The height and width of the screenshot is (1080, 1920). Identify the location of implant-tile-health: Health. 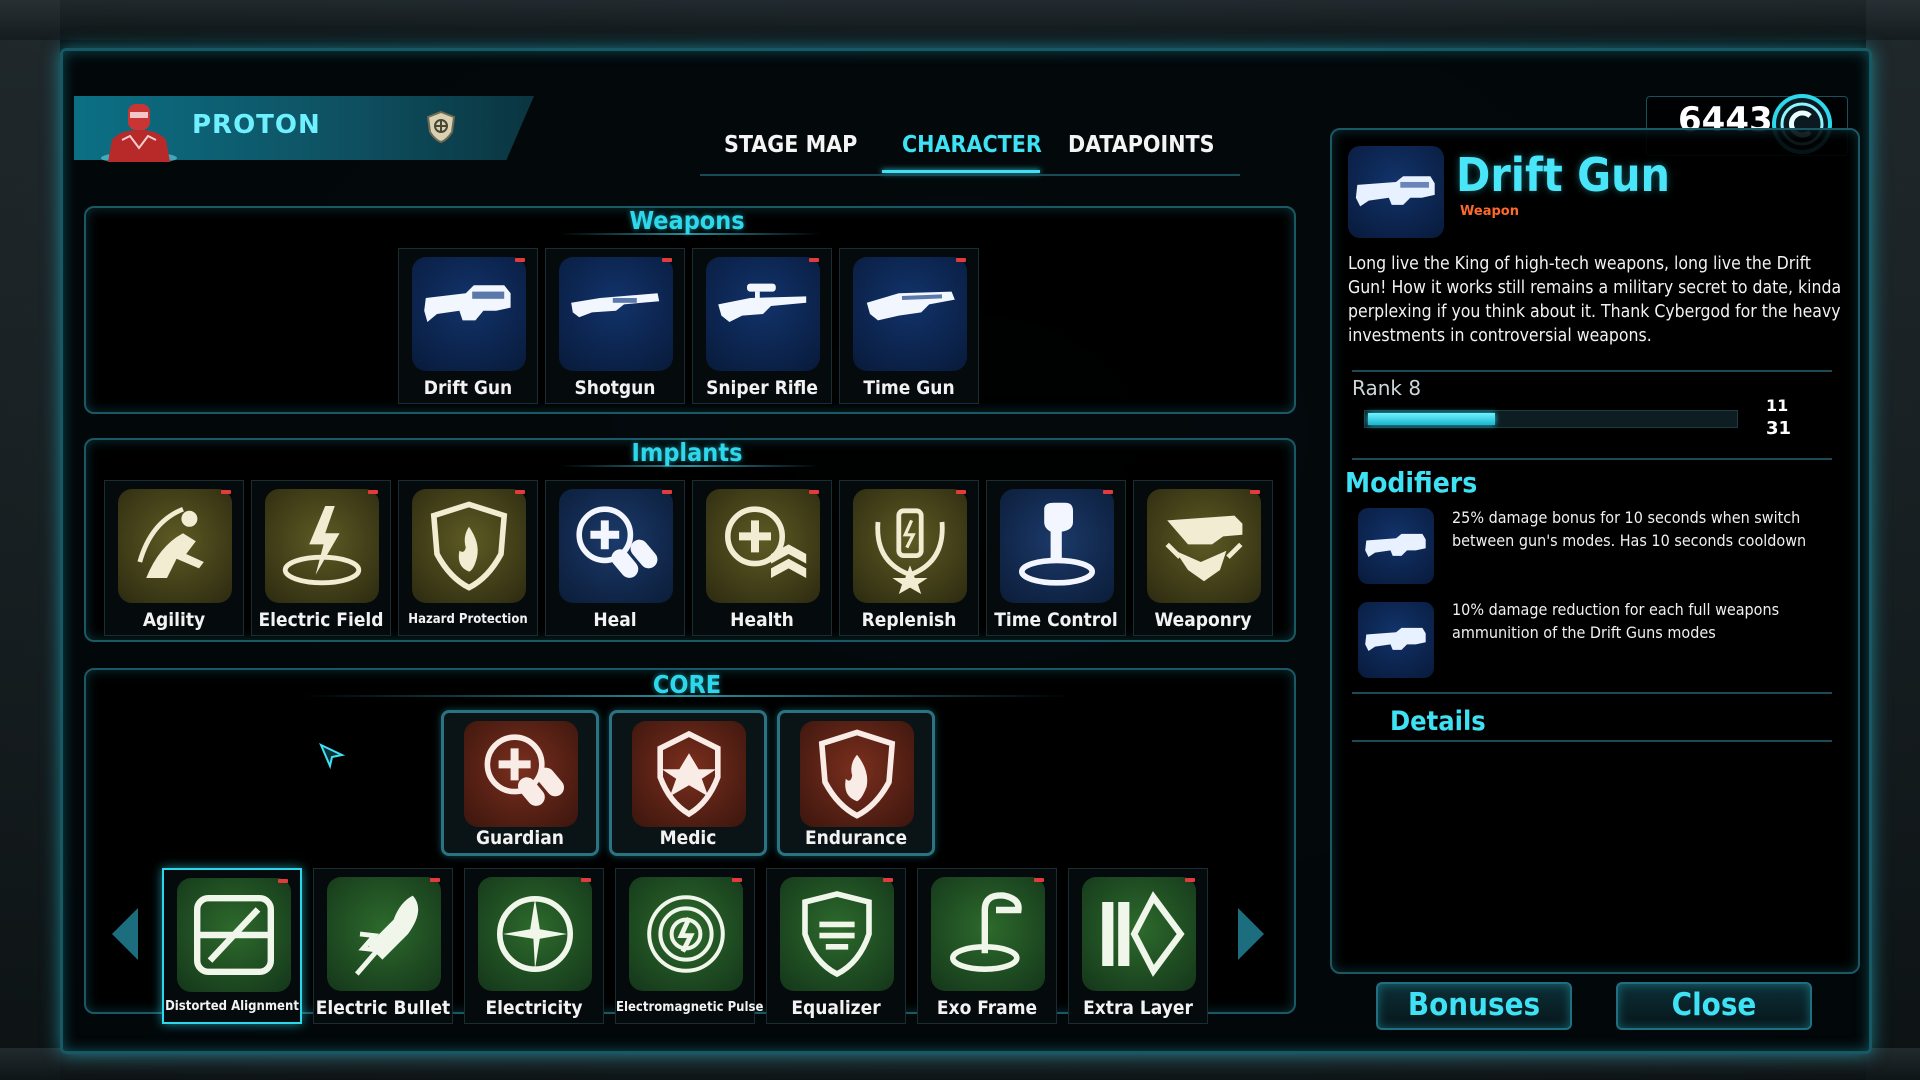
(762, 558).